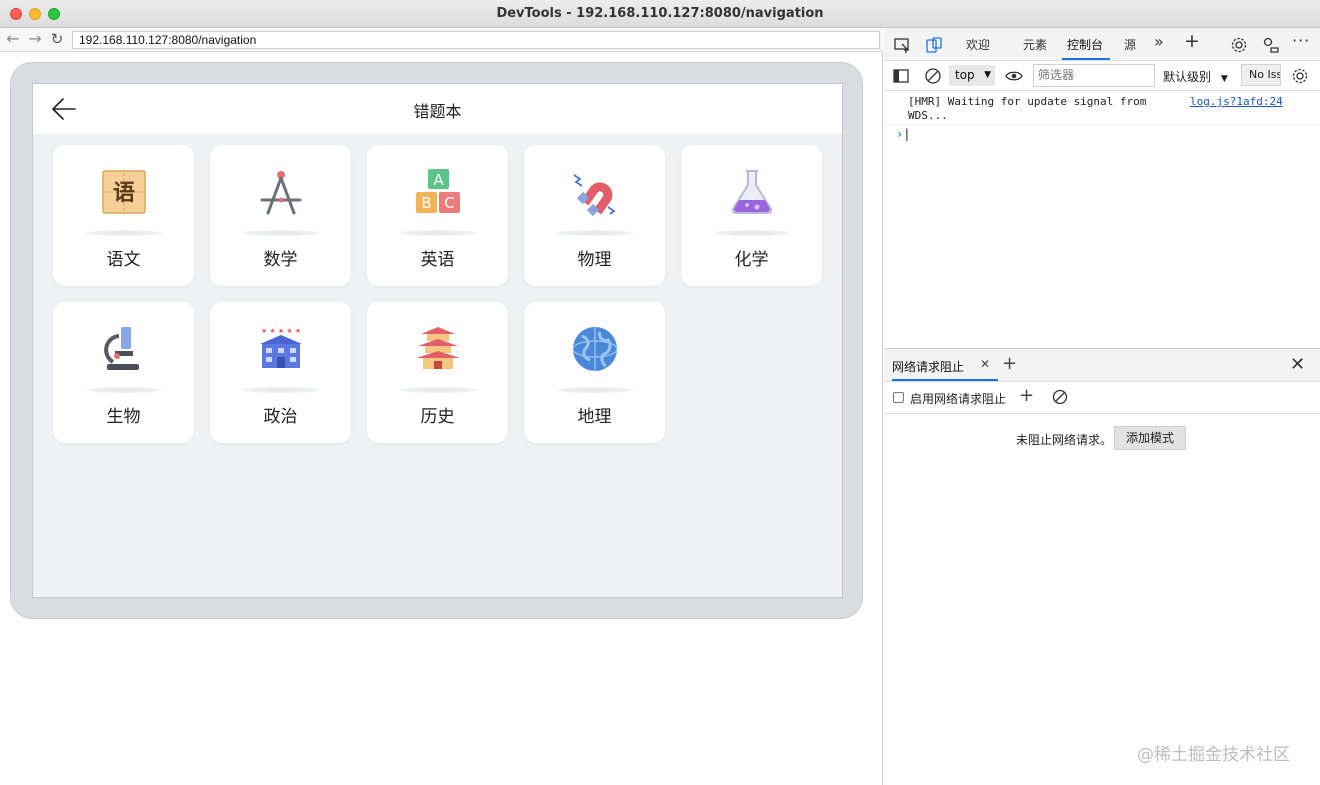  Describe the element at coordinates (1150, 438) in the screenshot. I see `add-pattern-button: 添加模式` at that location.